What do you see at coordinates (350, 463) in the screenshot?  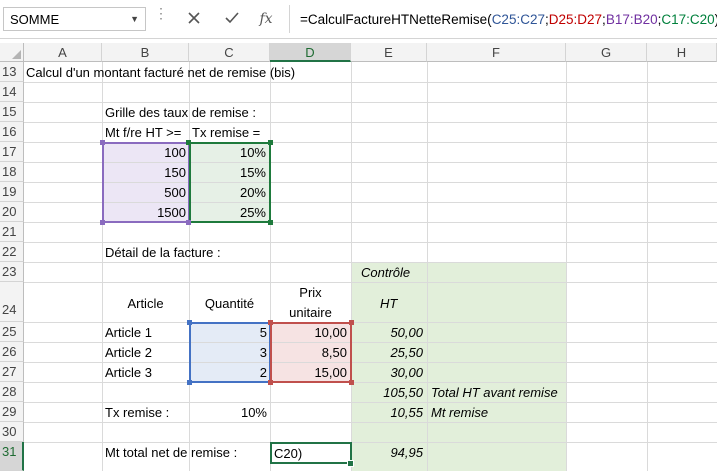 I see `fill-handle` at bounding box center [350, 463].